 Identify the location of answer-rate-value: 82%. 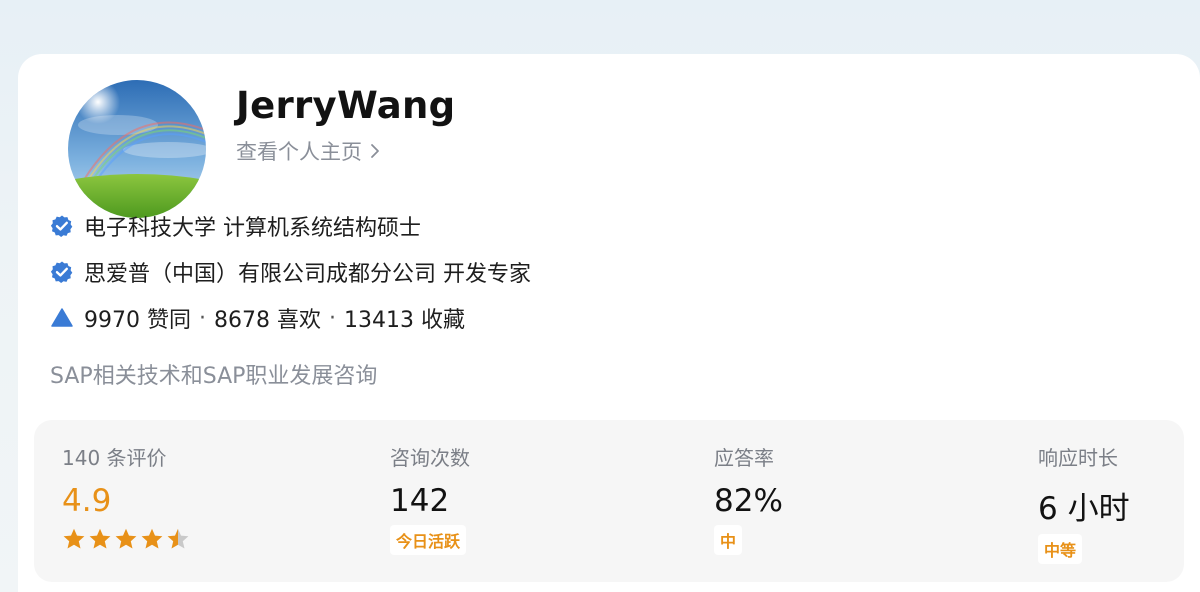
(748, 501).